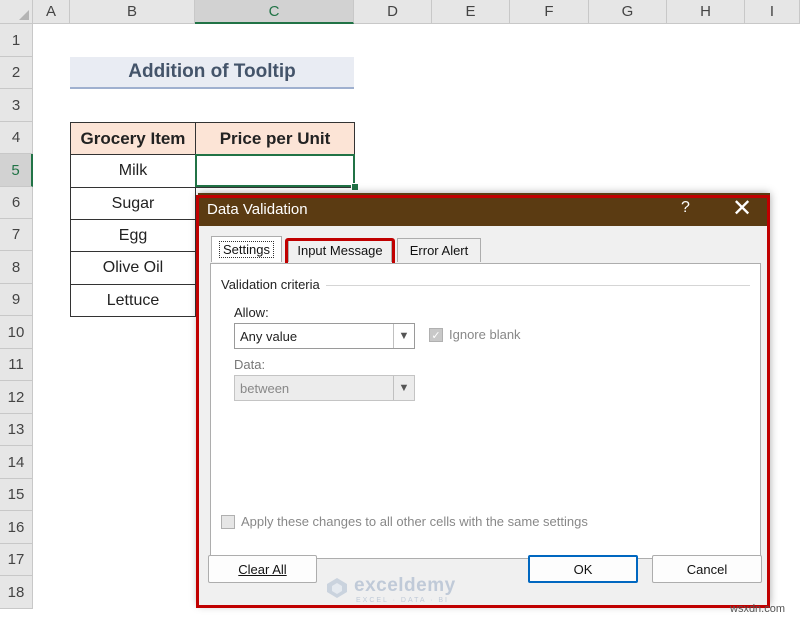  Describe the element at coordinates (16, 560) in the screenshot. I see `row-header-17: 17` at that location.